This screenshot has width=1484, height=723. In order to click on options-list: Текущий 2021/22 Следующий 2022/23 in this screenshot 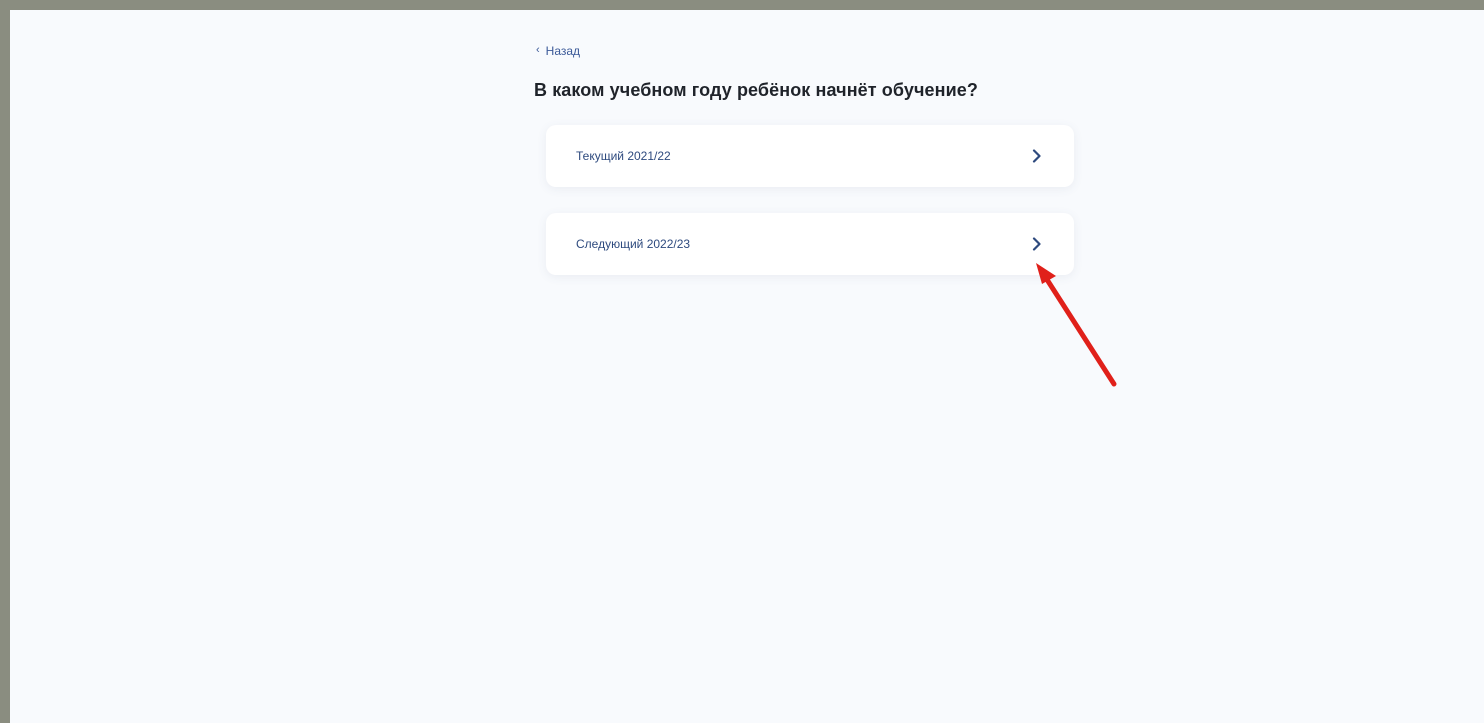, I will do `click(809, 200)`.